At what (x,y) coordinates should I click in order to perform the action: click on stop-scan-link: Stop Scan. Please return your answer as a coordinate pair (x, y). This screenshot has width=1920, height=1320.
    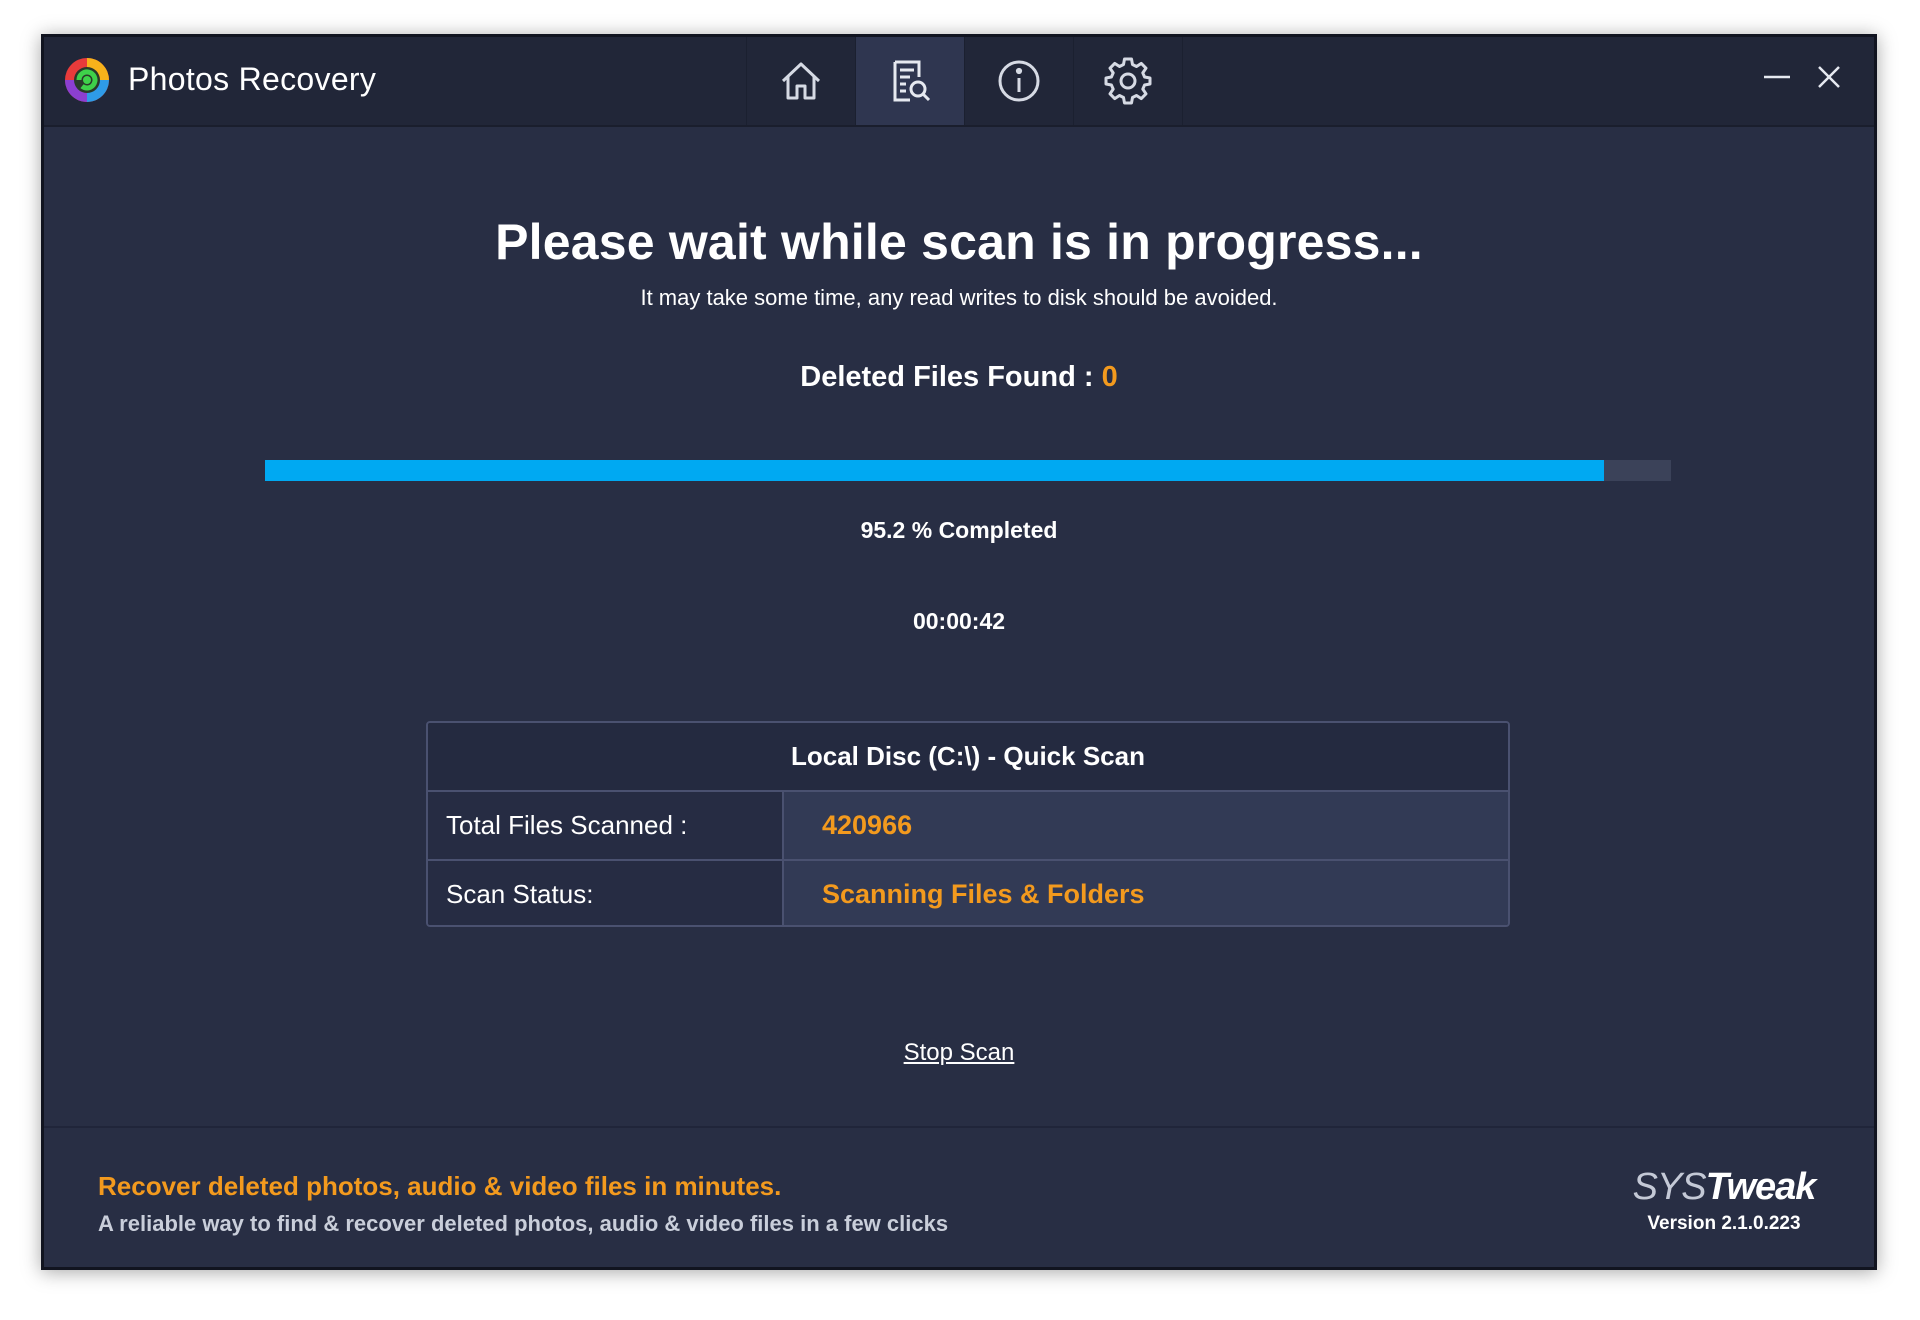
    Looking at the image, I should click on (959, 1052).